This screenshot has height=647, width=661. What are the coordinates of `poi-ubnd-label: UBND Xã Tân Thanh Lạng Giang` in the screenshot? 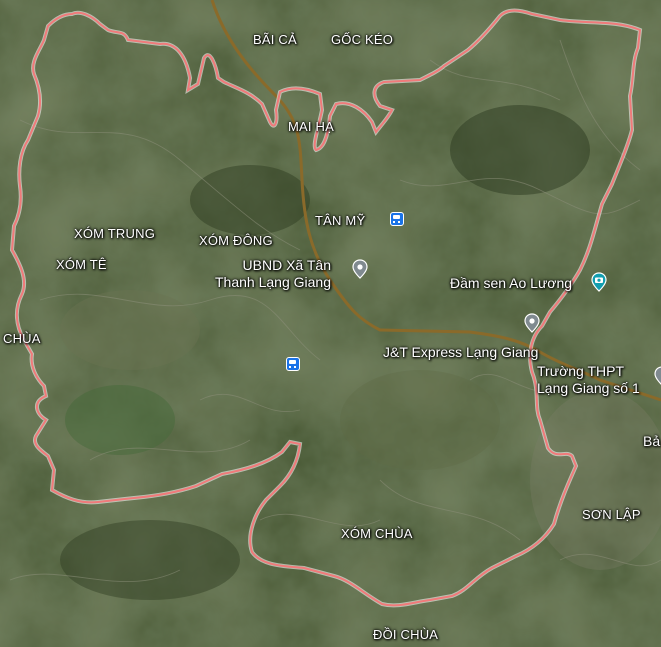 It's located at (273, 274).